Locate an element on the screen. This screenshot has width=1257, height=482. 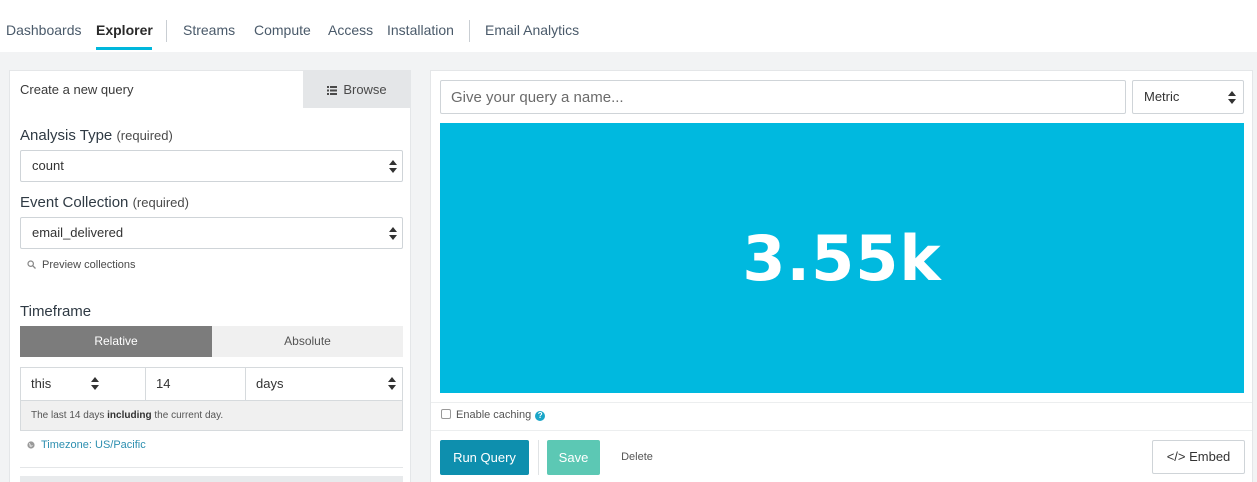
visualization-type-value: Metric is located at coordinates (1162, 96).